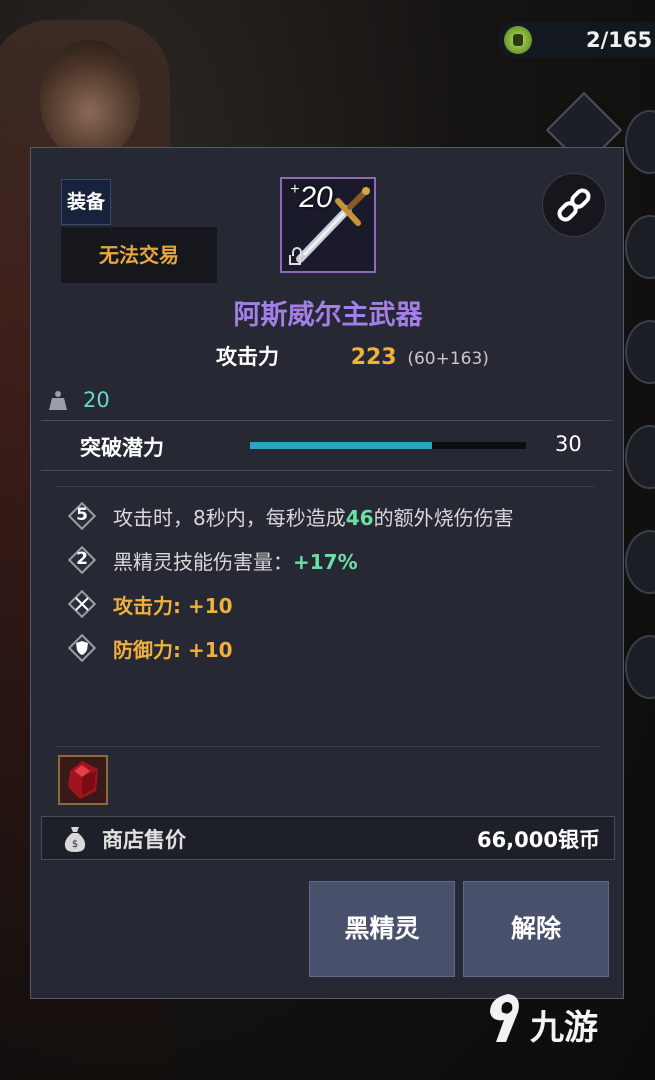  What do you see at coordinates (96, 400) in the screenshot?
I see `weight-value: 20` at bounding box center [96, 400].